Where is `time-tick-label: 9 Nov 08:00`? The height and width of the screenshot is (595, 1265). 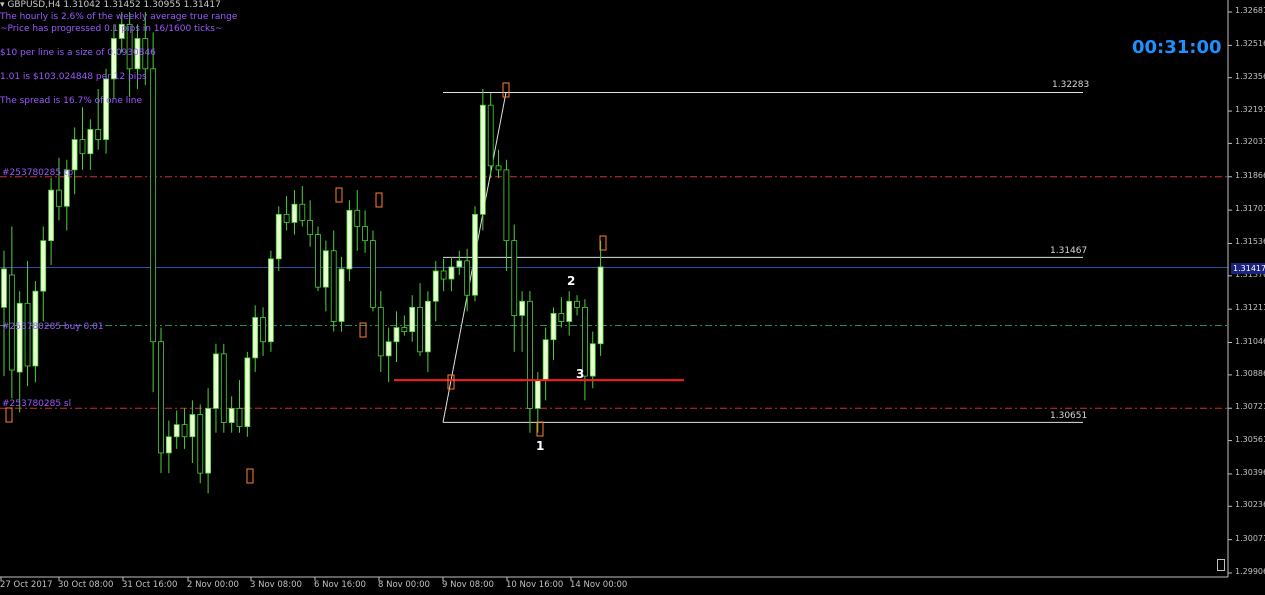 time-tick-label: 9 Nov 08:00 is located at coordinates (468, 585).